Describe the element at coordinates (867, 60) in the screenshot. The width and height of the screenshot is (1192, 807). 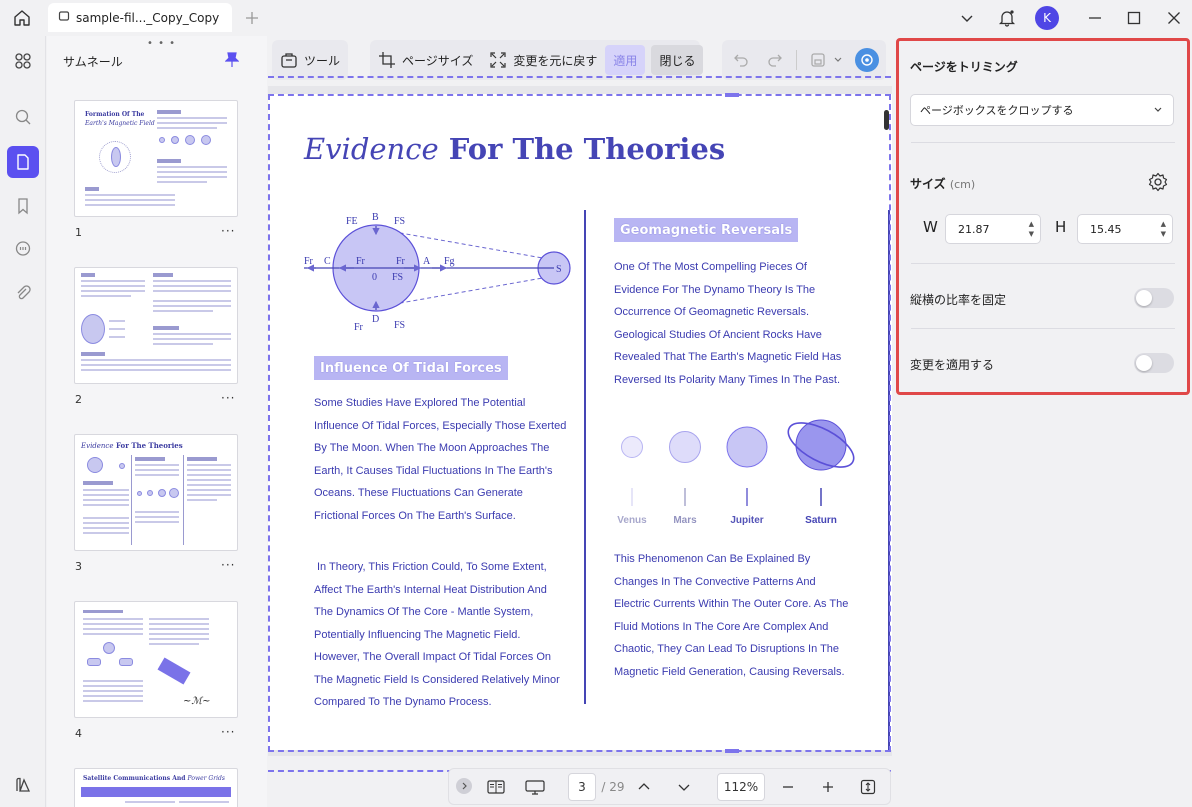
I see `ai-assistant-icon` at that location.